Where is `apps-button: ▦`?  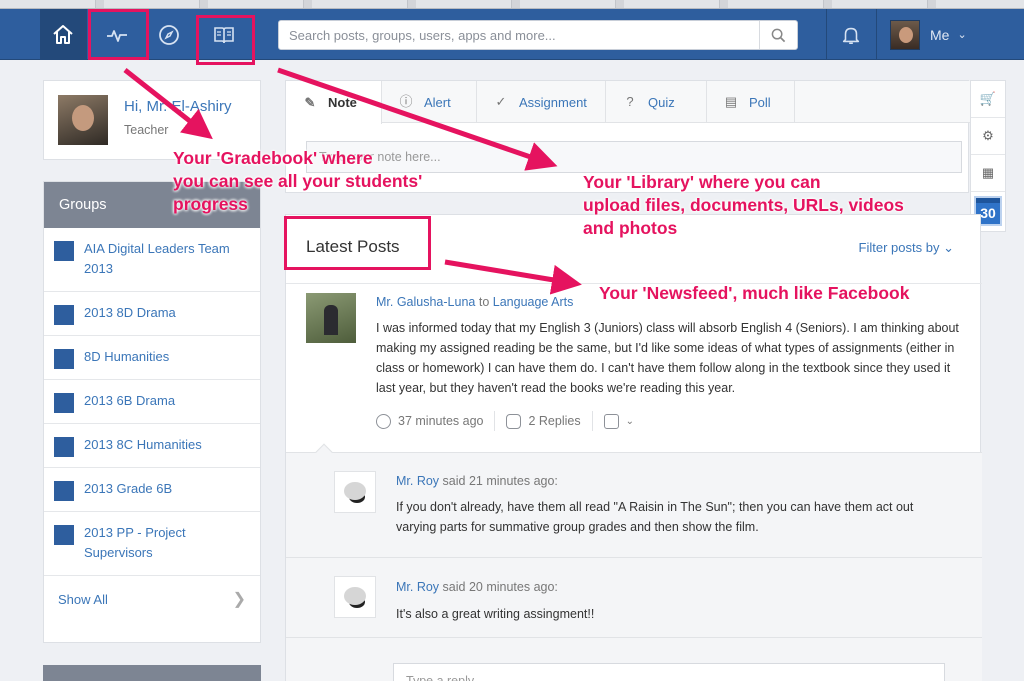
apps-button: ▦ is located at coordinates (988, 173).